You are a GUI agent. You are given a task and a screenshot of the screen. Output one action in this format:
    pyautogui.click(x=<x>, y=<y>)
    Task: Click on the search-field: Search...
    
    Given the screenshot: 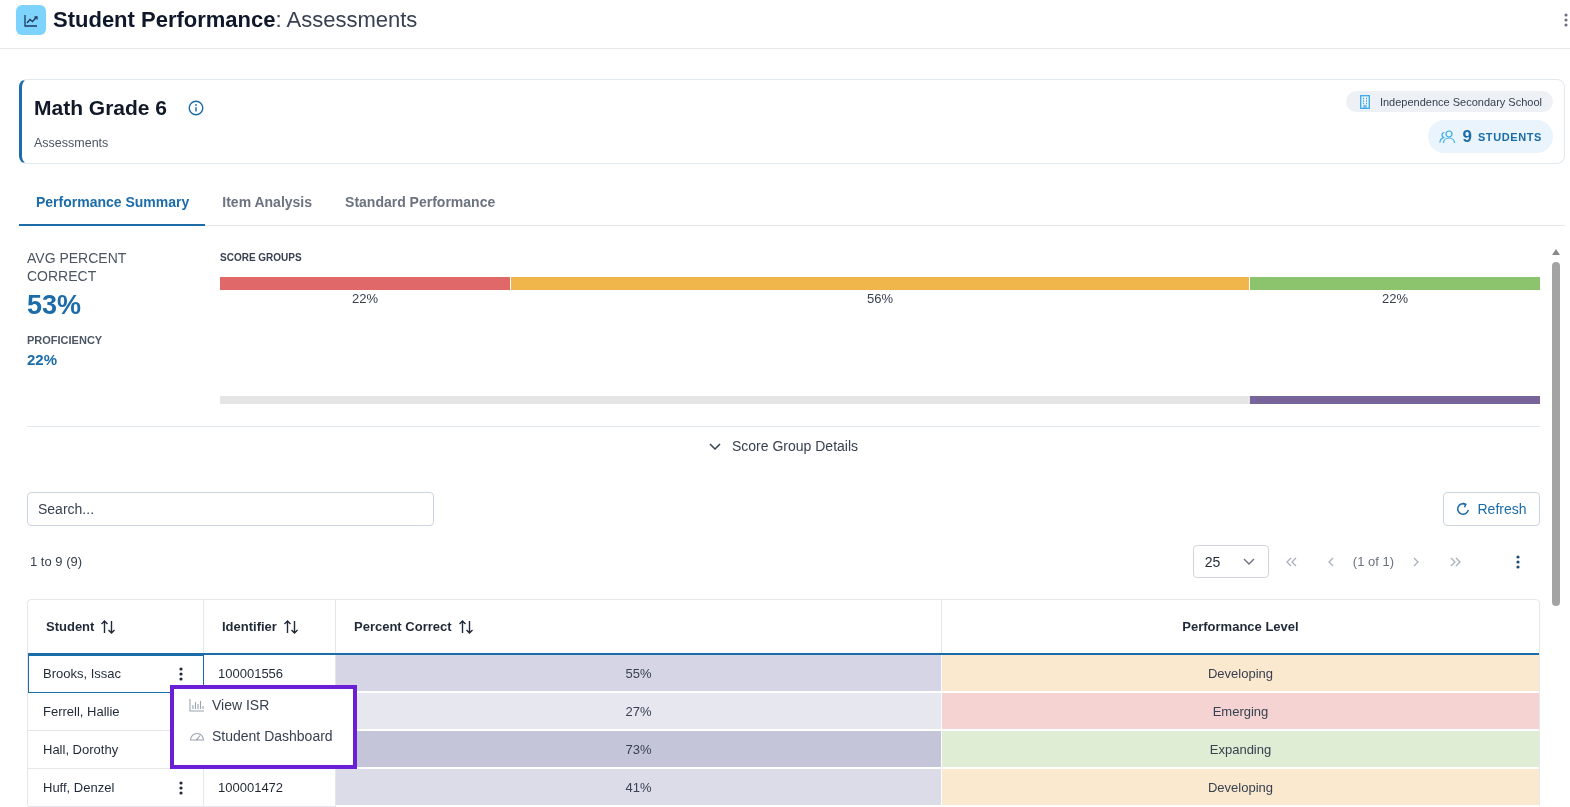 What is the action you would take?
    pyautogui.click(x=230, y=509)
    